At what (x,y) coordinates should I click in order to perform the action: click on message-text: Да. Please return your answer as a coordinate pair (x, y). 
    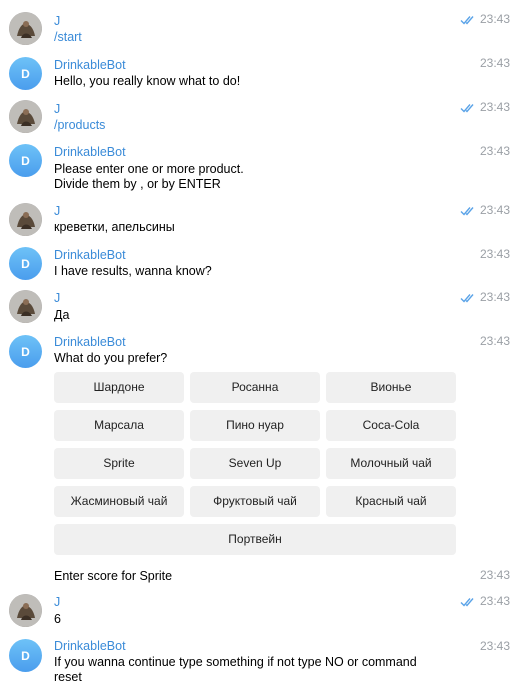
    Looking at the image, I should click on (62, 315).